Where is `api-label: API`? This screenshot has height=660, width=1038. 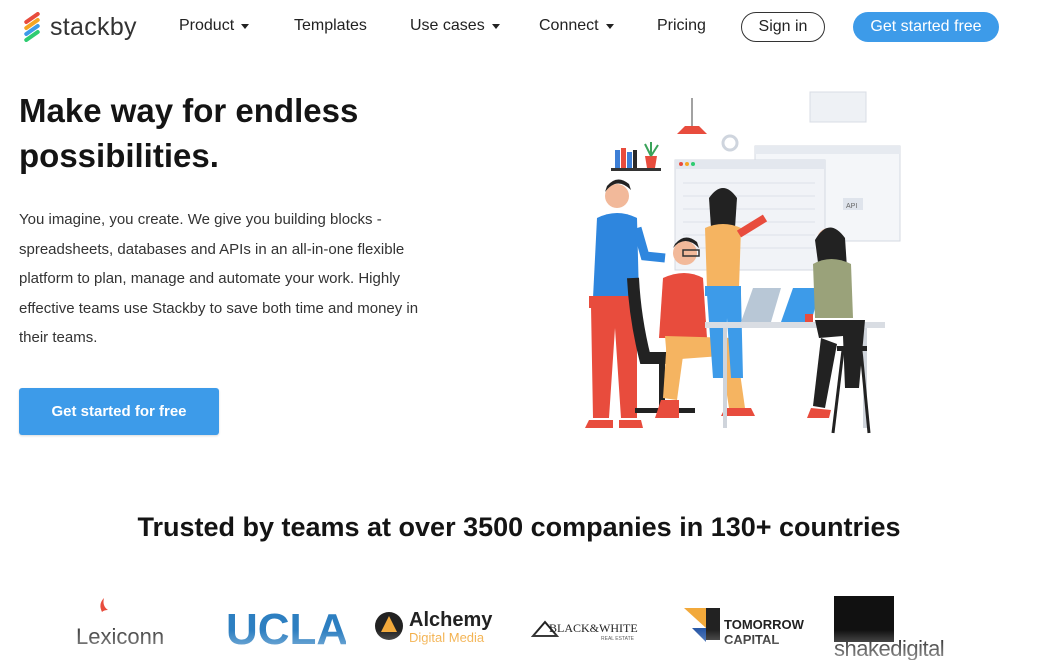 api-label: API is located at coordinates (851, 206).